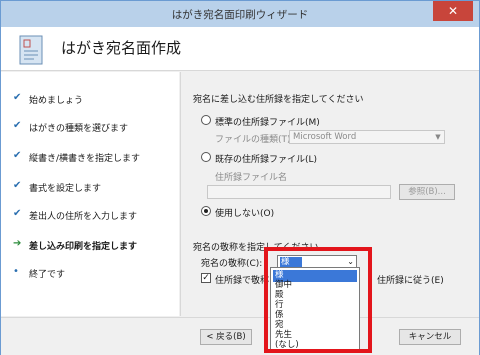 This screenshot has height=355, width=480. I want to click on step-format: ✔ 書式を設定します, so click(96, 188).